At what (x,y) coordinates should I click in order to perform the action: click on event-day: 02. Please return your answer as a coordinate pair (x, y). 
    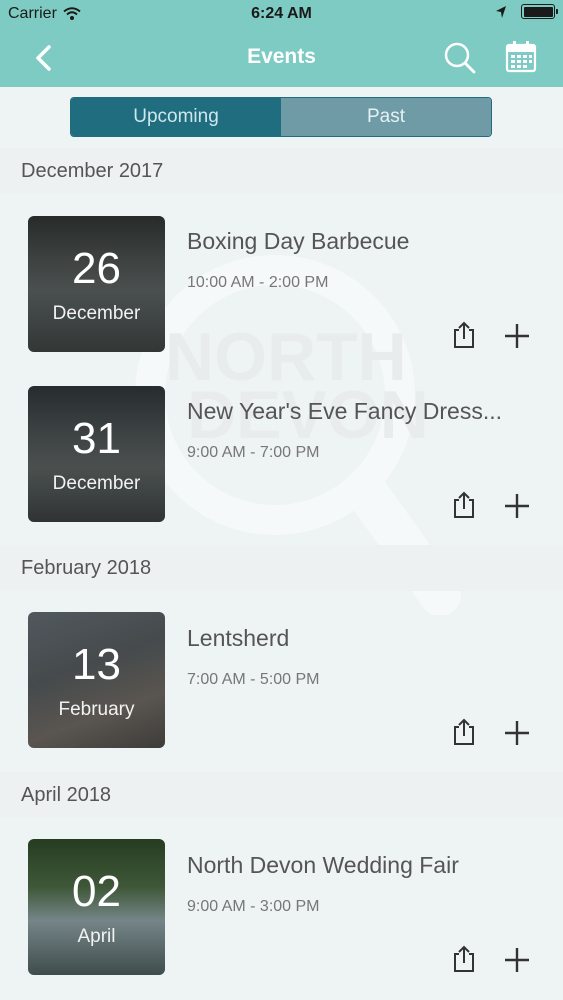
    Looking at the image, I should click on (96, 891).